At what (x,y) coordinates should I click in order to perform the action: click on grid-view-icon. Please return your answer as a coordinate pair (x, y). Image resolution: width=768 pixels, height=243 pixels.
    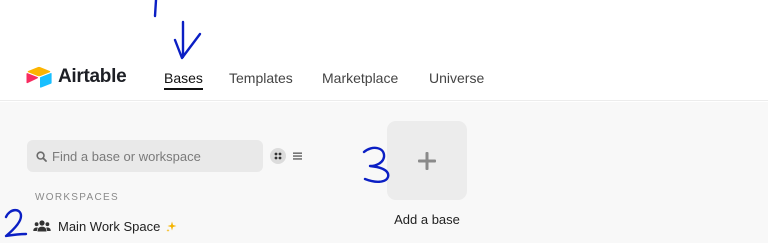
    Looking at the image, I should click on (278, 156).